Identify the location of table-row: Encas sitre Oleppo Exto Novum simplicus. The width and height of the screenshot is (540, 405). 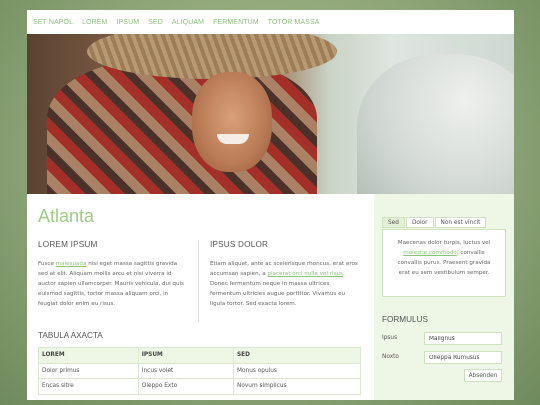
(200, 386).